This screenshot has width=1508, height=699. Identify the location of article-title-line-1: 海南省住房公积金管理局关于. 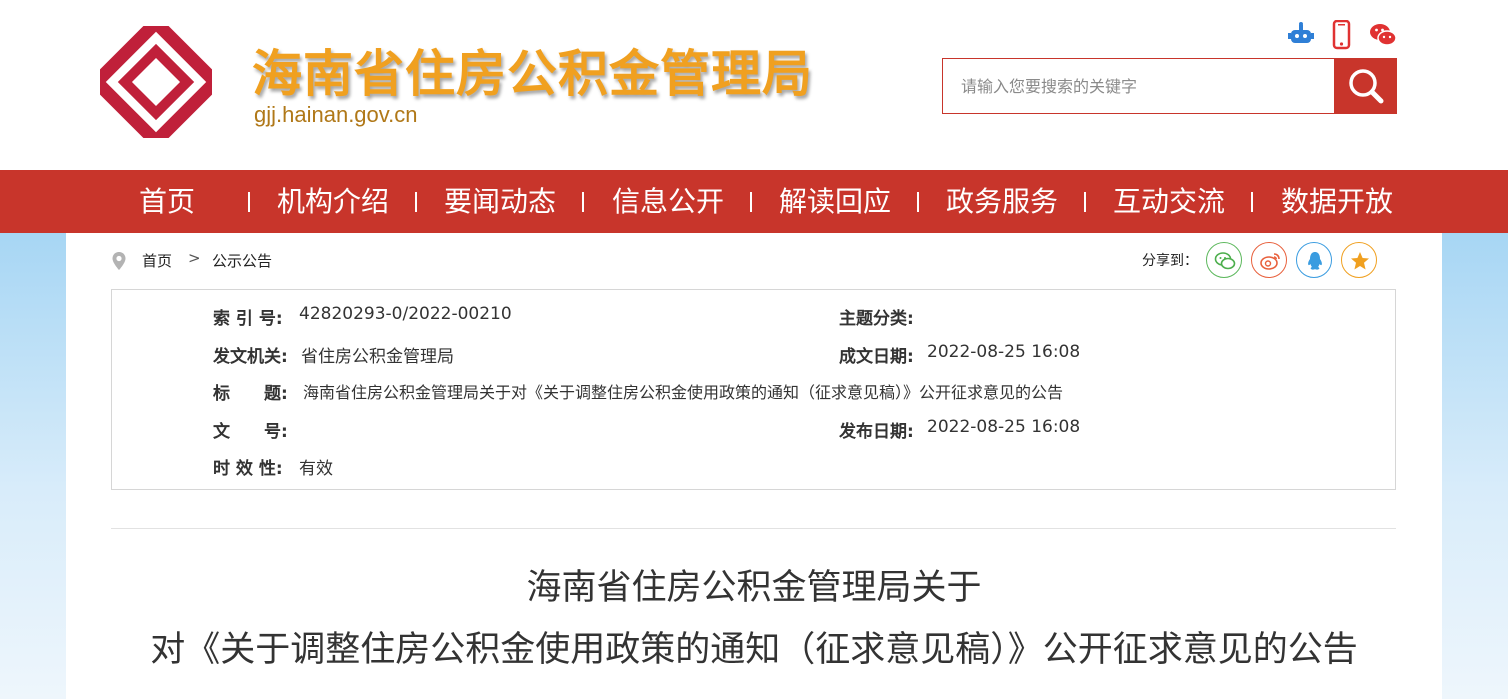
(754, 588).